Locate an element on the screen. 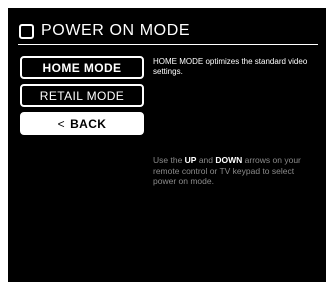 This screenshot has width=334, height=290. retail-mode-button: RETAIL MODE is located at coordinates (82, 95).